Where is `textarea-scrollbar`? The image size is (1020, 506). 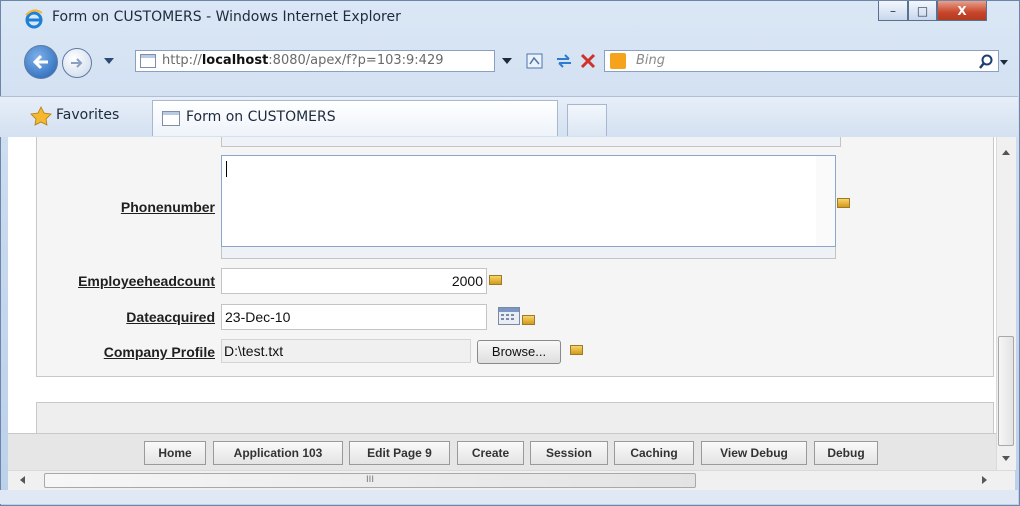 textarea-scrollbar is located at coordinates (825, 201).